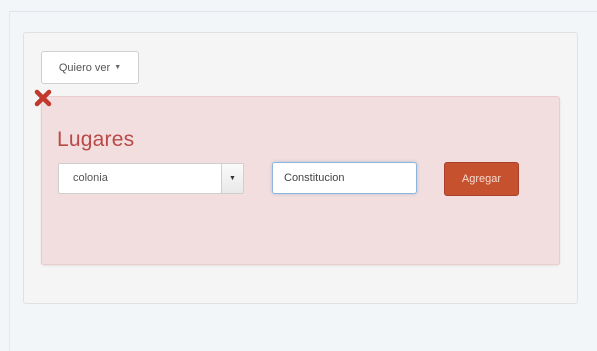  Describe the element at coordinates (96, 139) in the screenshot. I see `panel-title: Lugares` at that location.